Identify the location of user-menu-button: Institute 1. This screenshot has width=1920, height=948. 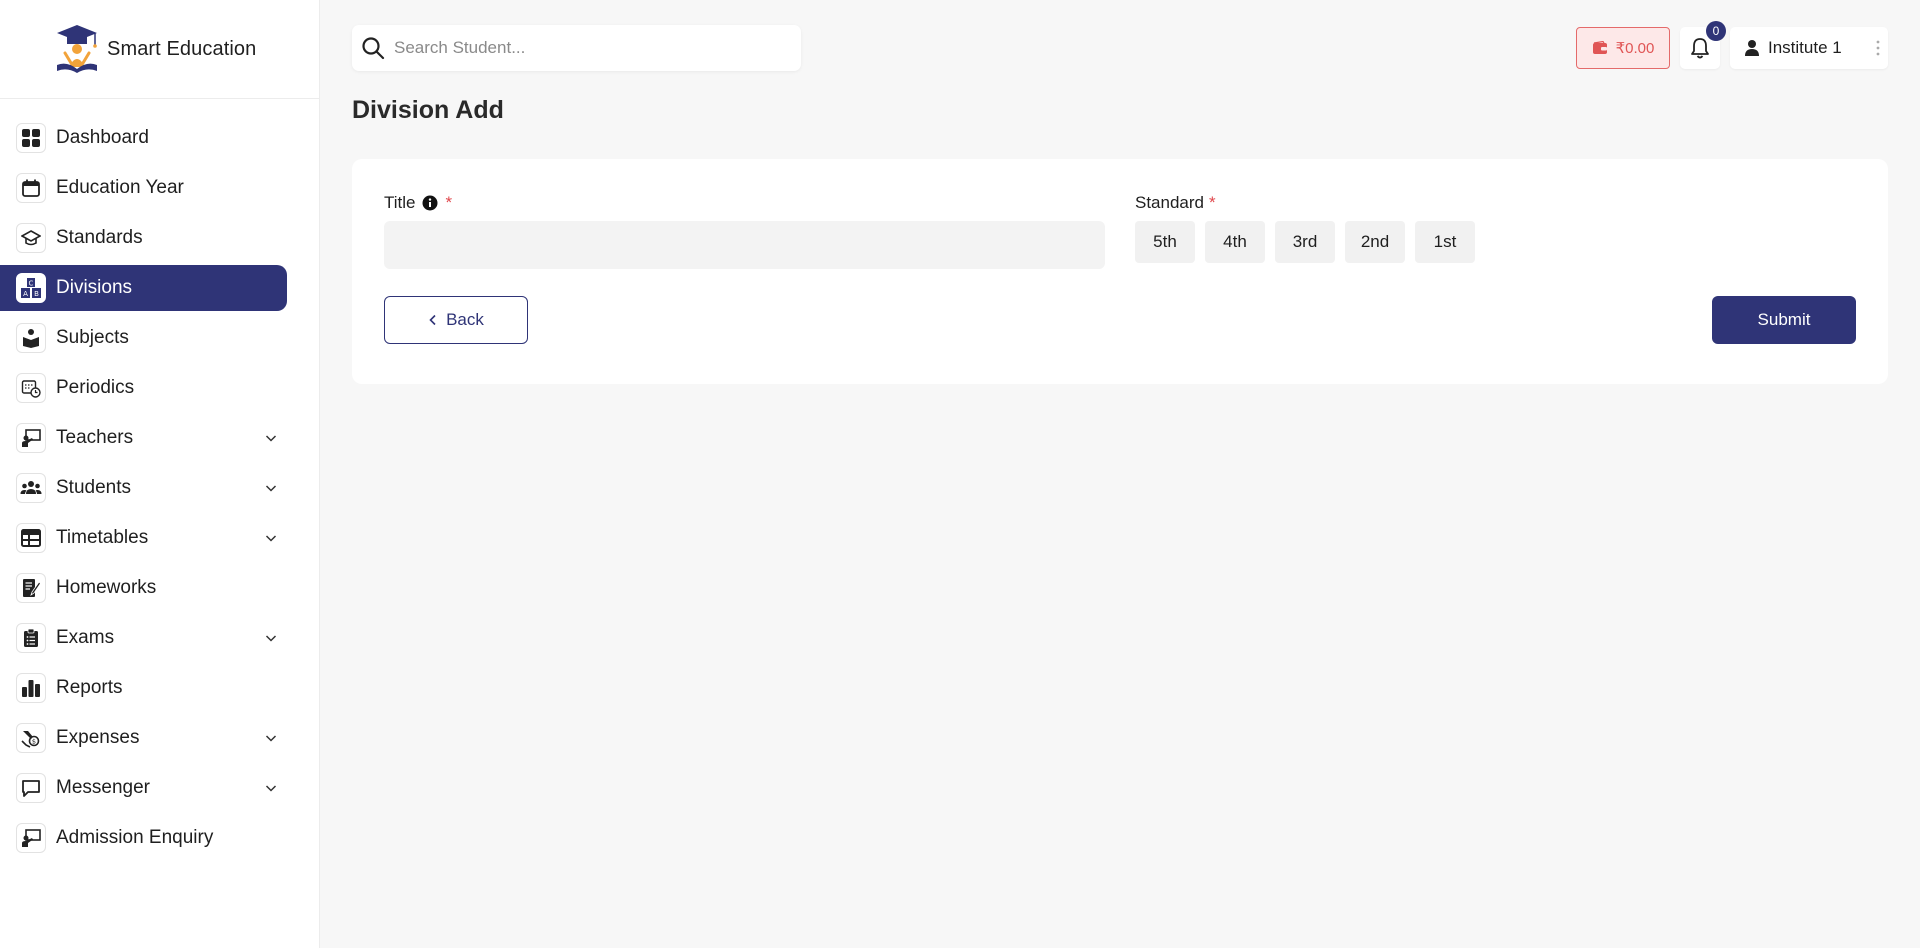
(1809, 48).